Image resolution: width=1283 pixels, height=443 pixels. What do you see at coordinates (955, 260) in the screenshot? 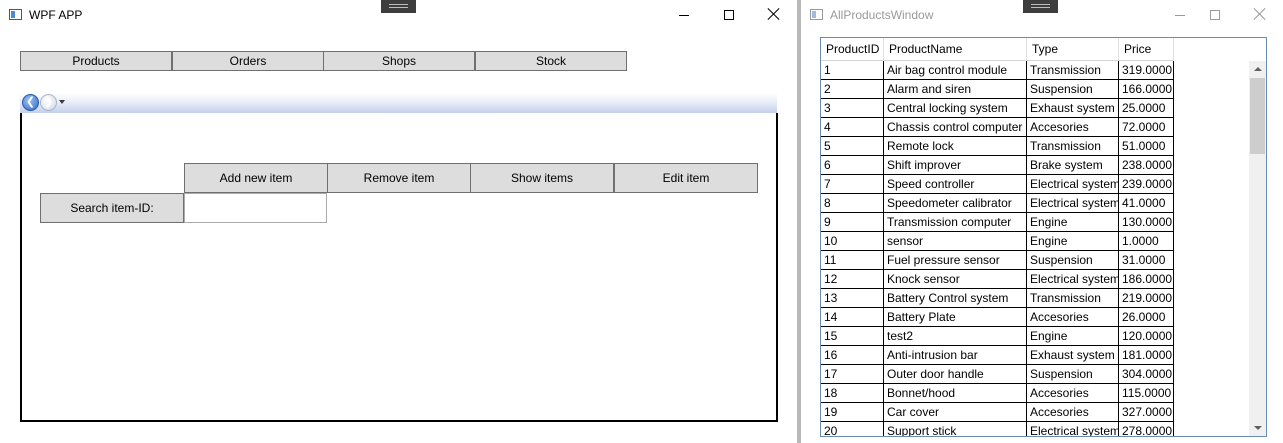
I see `cell-productname: Fuel pressure sensor` at bounding box center [955, 260].